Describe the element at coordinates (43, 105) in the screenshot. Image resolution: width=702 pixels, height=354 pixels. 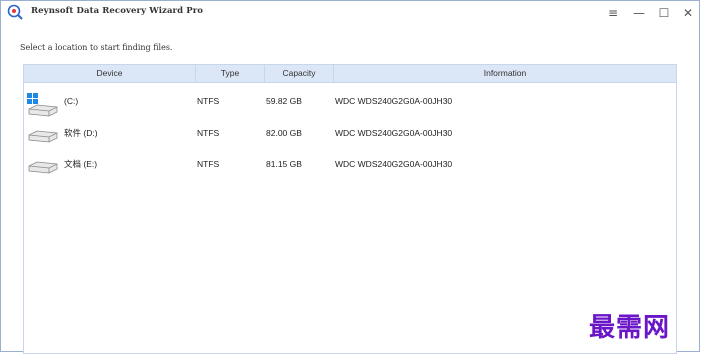
I see `windows-drive-icon` at that location.